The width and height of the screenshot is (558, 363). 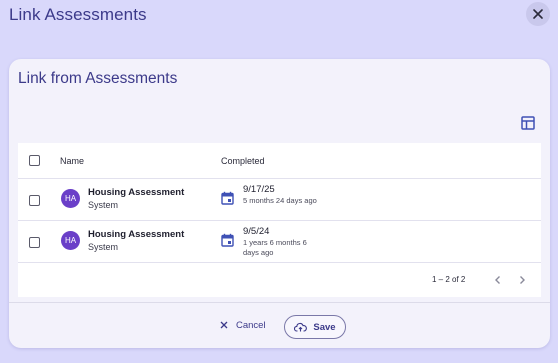 I want to click on table-header: Name Completed, so click(x=279, y=161).